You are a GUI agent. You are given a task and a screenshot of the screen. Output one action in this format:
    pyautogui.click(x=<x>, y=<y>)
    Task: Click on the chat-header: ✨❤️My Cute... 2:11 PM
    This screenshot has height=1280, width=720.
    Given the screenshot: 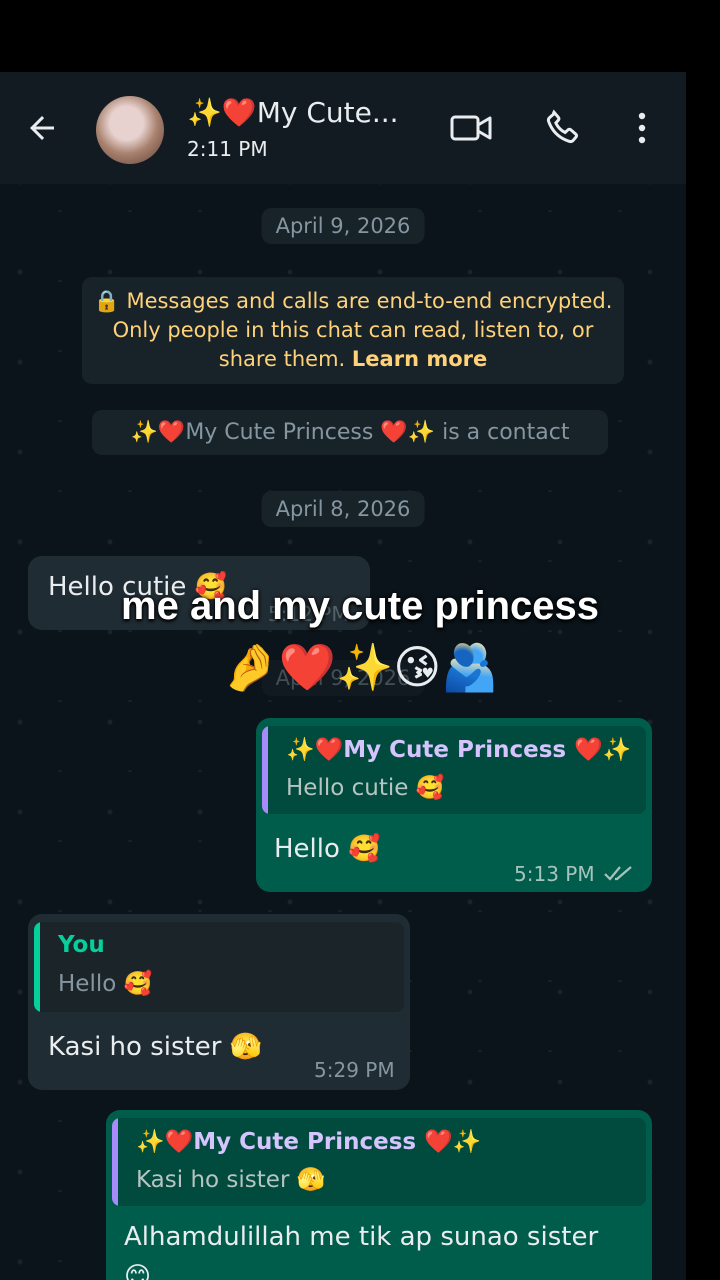 What is the action you would take?
    pyautogui.click(x=343, y=128)
    